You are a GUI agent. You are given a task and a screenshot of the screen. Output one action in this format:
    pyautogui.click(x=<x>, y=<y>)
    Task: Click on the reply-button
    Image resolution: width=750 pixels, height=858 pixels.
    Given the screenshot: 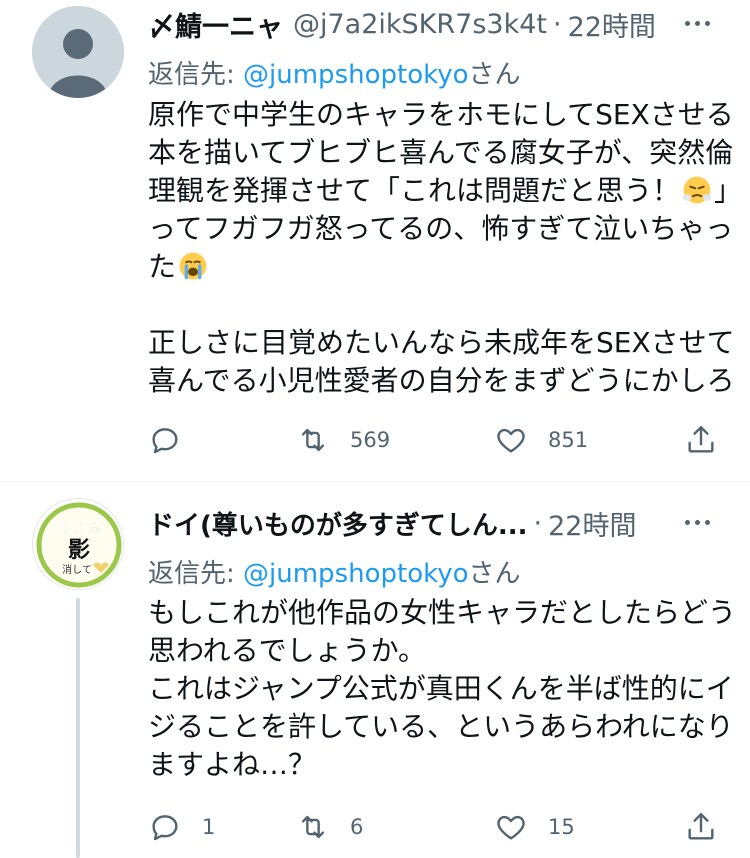 What is the action you would take?
    pyautogui.click(x=175, y=440)
    